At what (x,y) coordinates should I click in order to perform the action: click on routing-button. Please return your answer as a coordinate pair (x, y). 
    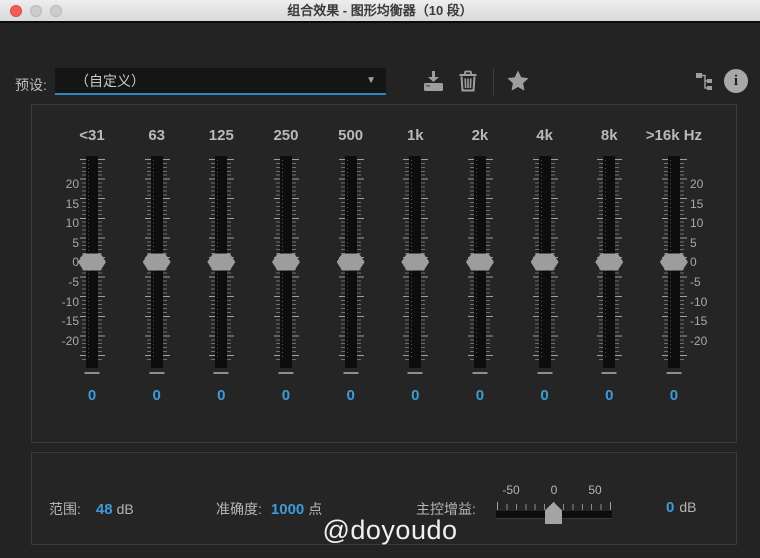
    Looking at the image, I should click on (705, 82).